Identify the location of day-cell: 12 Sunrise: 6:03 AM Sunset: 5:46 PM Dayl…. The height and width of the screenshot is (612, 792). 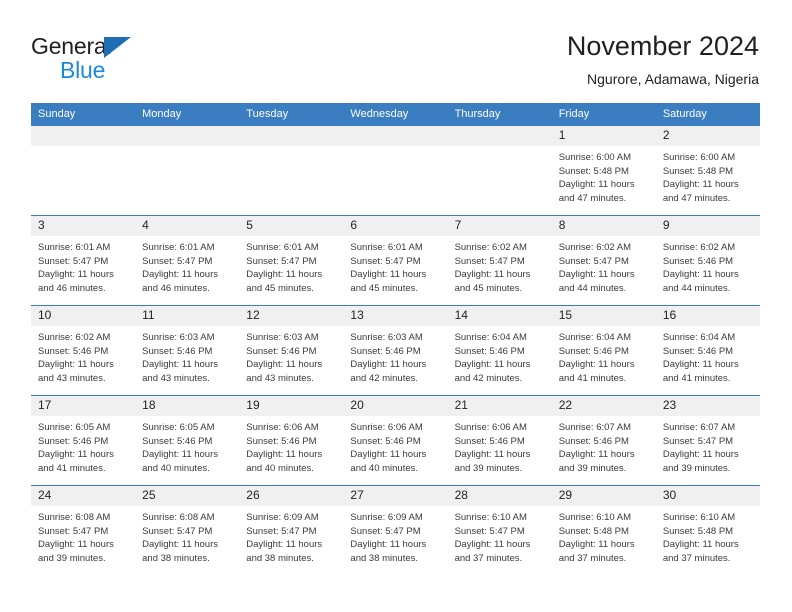
(291, 350).